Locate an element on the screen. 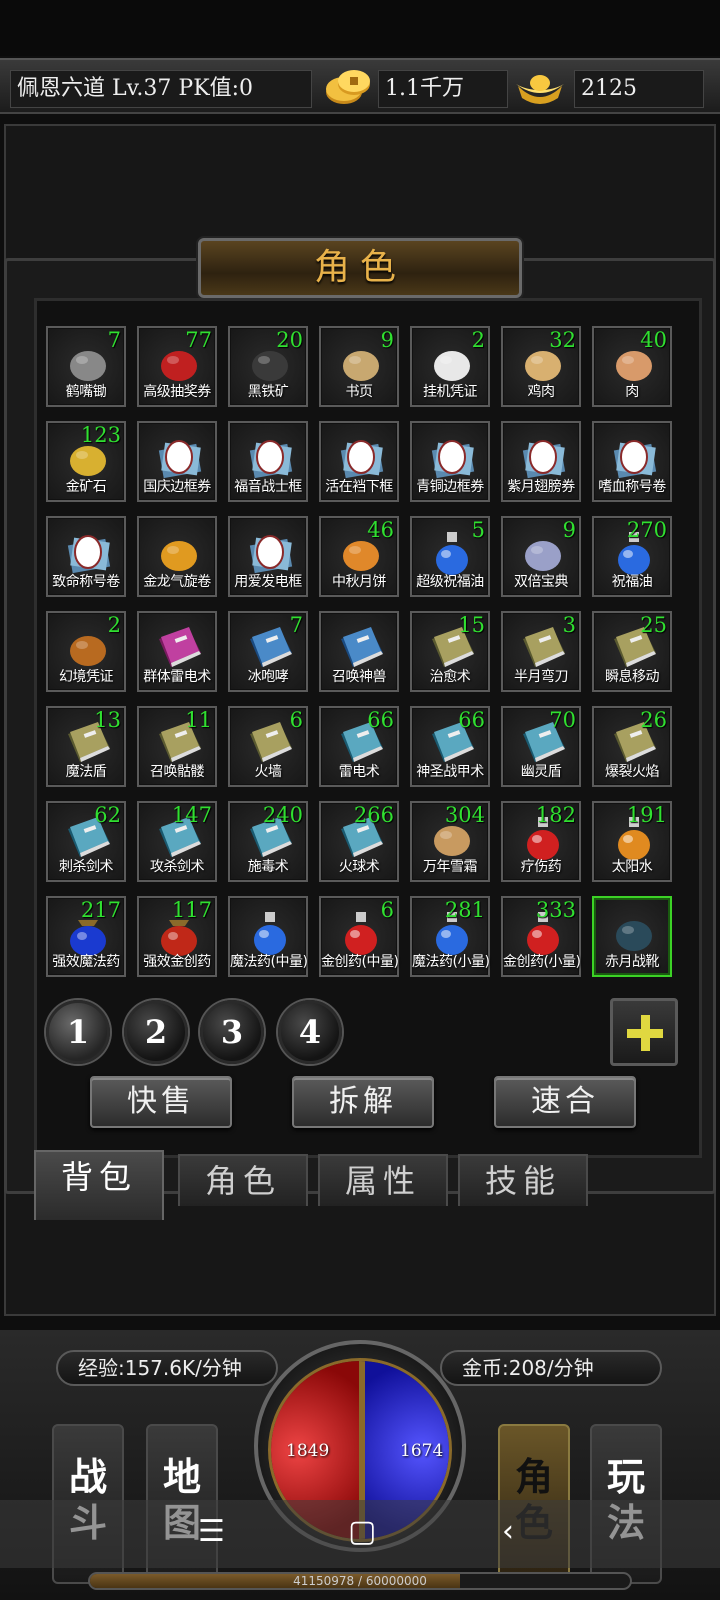 This screenshot has width=720, height=1600. inventory-slot: 7 冰咆哮 is located at coordinates (268, 651).